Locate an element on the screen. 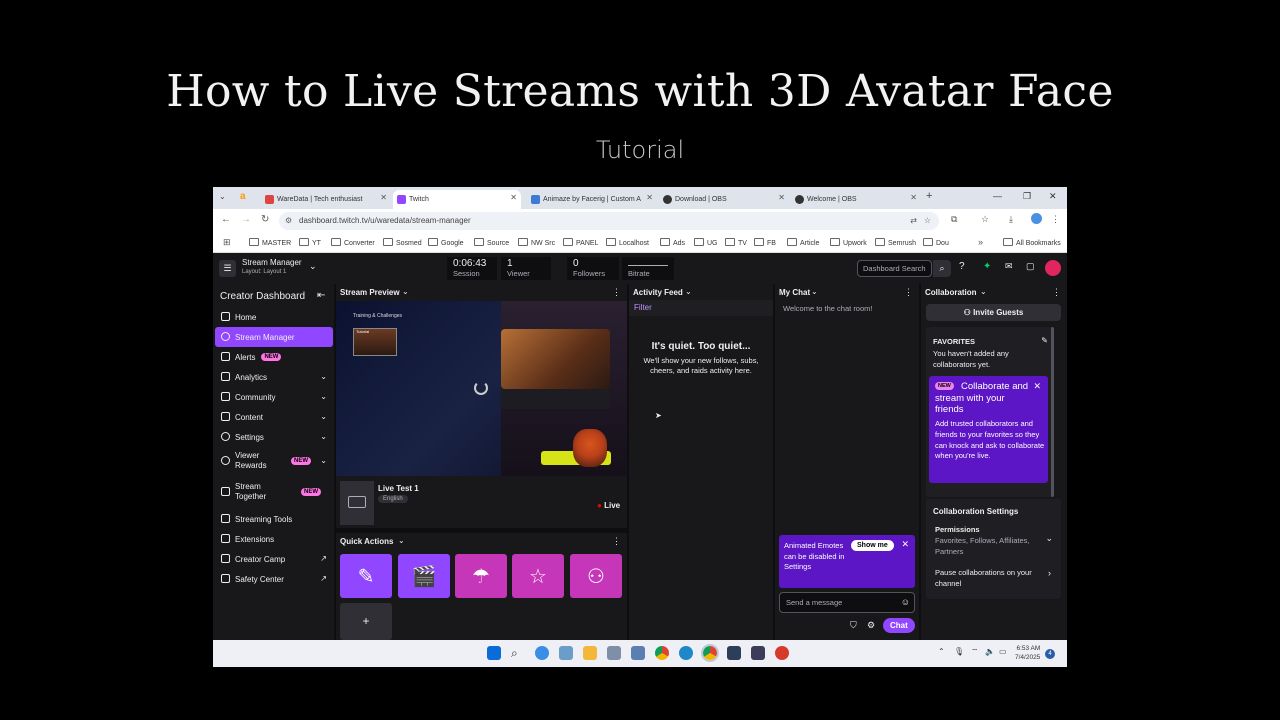  back-icon: ← is located at coordinates (226, 219).